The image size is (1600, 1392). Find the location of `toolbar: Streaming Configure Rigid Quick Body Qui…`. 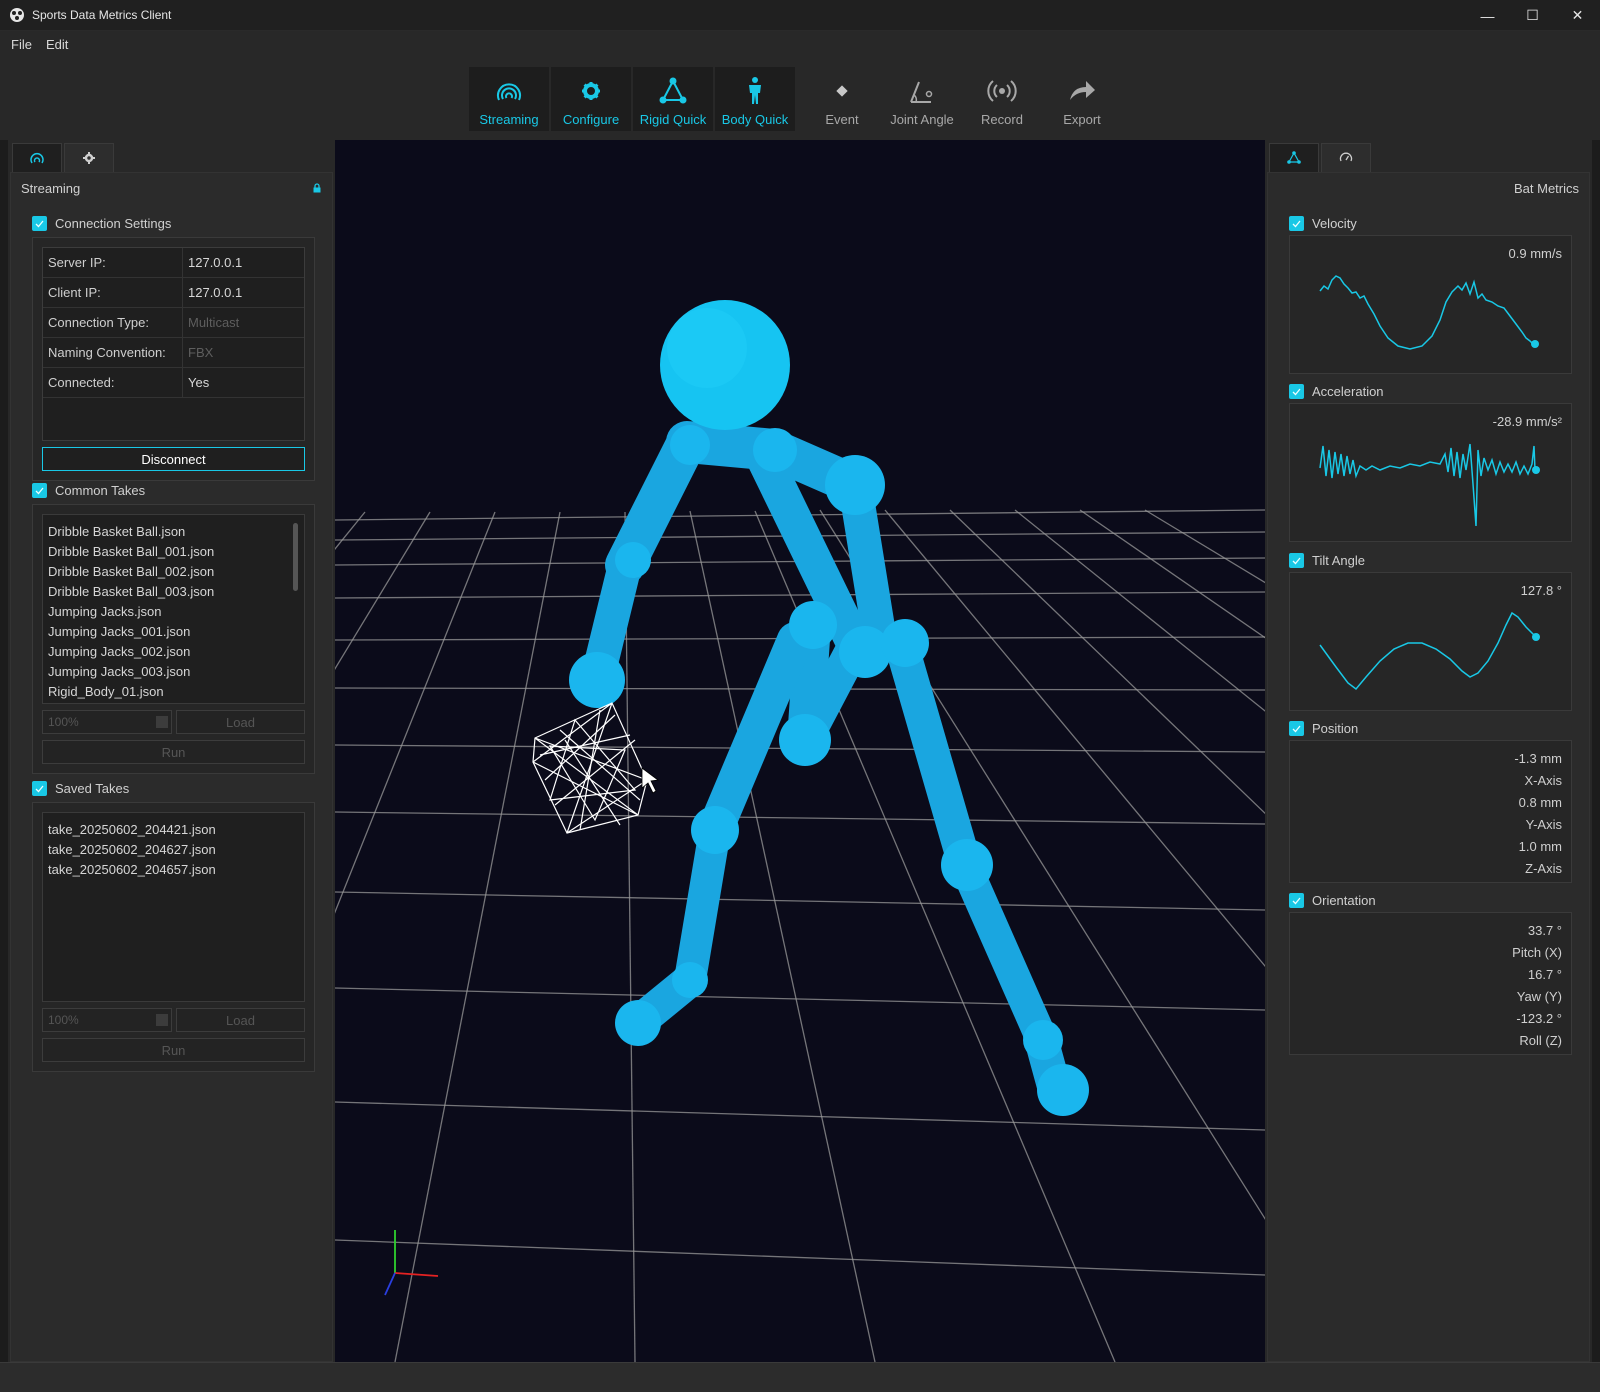

toolbar: Streaming Configure Rigid Quick Body Qui… is located at coordinates (800, 98).